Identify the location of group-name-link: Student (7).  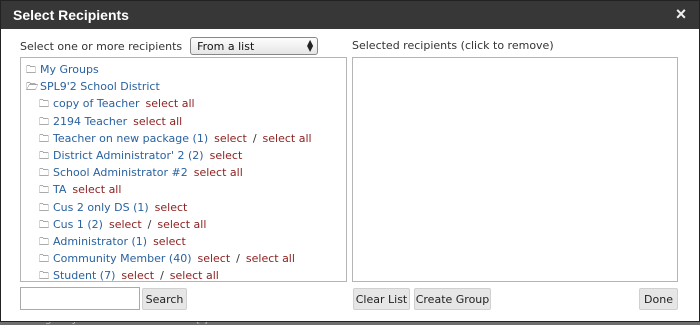
(84, 275).